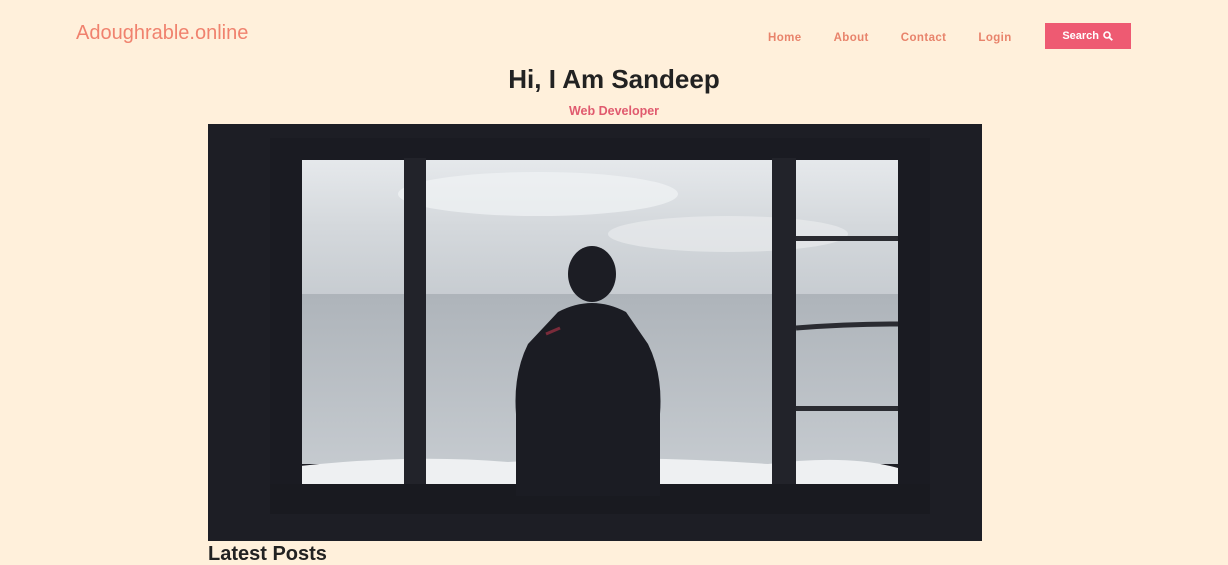  Describe the element at coordinates (851, 36) in the screenshot. I see `nav-link-about: About` at that location.